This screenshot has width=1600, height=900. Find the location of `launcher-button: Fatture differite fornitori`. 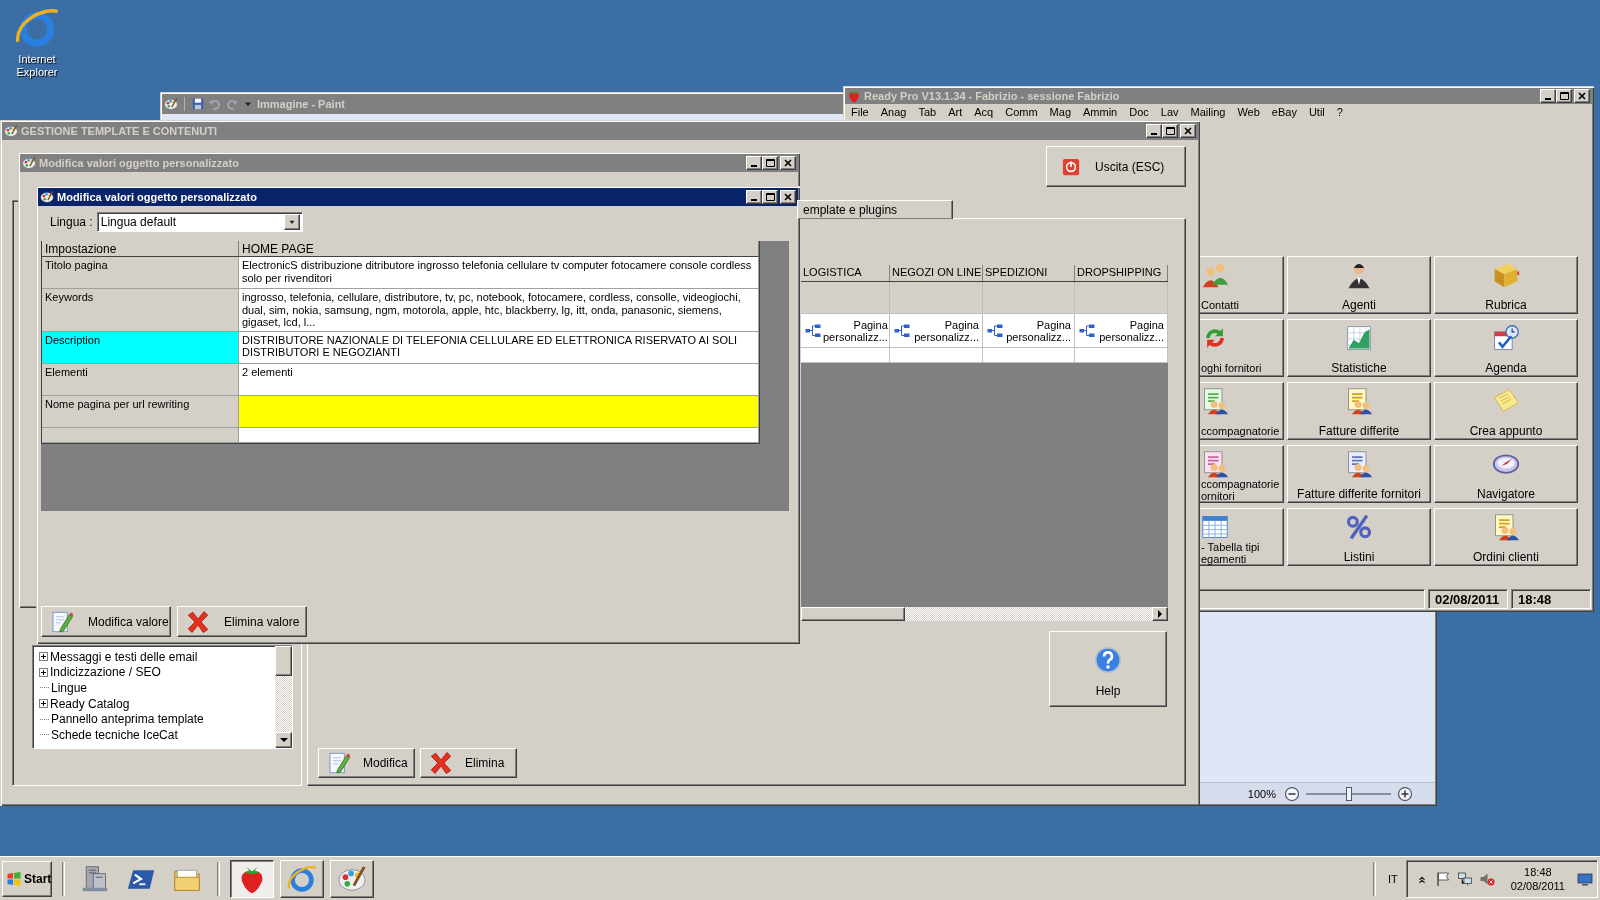

launcher-button: Fatture differite fornitori is located at coordinates (1359, 474).